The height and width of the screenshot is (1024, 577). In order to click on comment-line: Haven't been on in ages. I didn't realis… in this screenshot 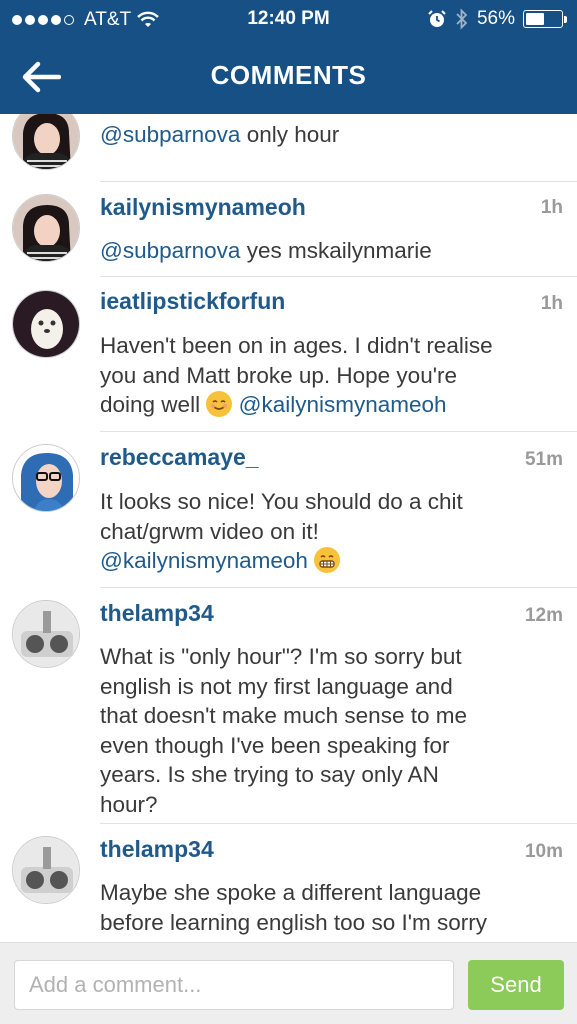, I will do `click(296, 345)`.